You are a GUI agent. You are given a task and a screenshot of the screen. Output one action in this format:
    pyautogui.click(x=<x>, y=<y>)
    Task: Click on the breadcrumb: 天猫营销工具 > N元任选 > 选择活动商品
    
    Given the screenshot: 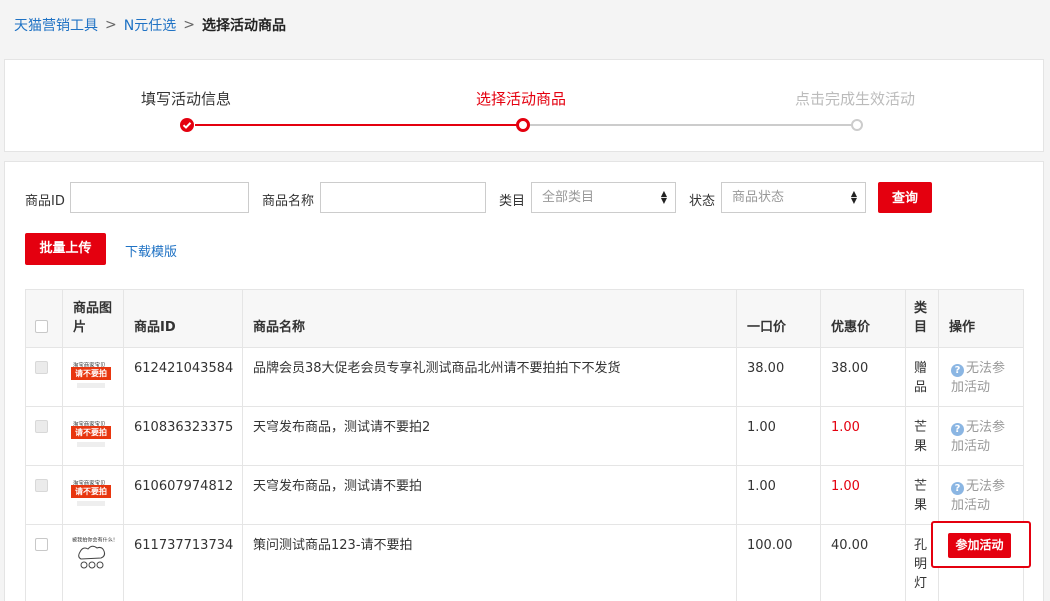 What is the action you would take?
    pyautogui.click(x=150, y=25)
    